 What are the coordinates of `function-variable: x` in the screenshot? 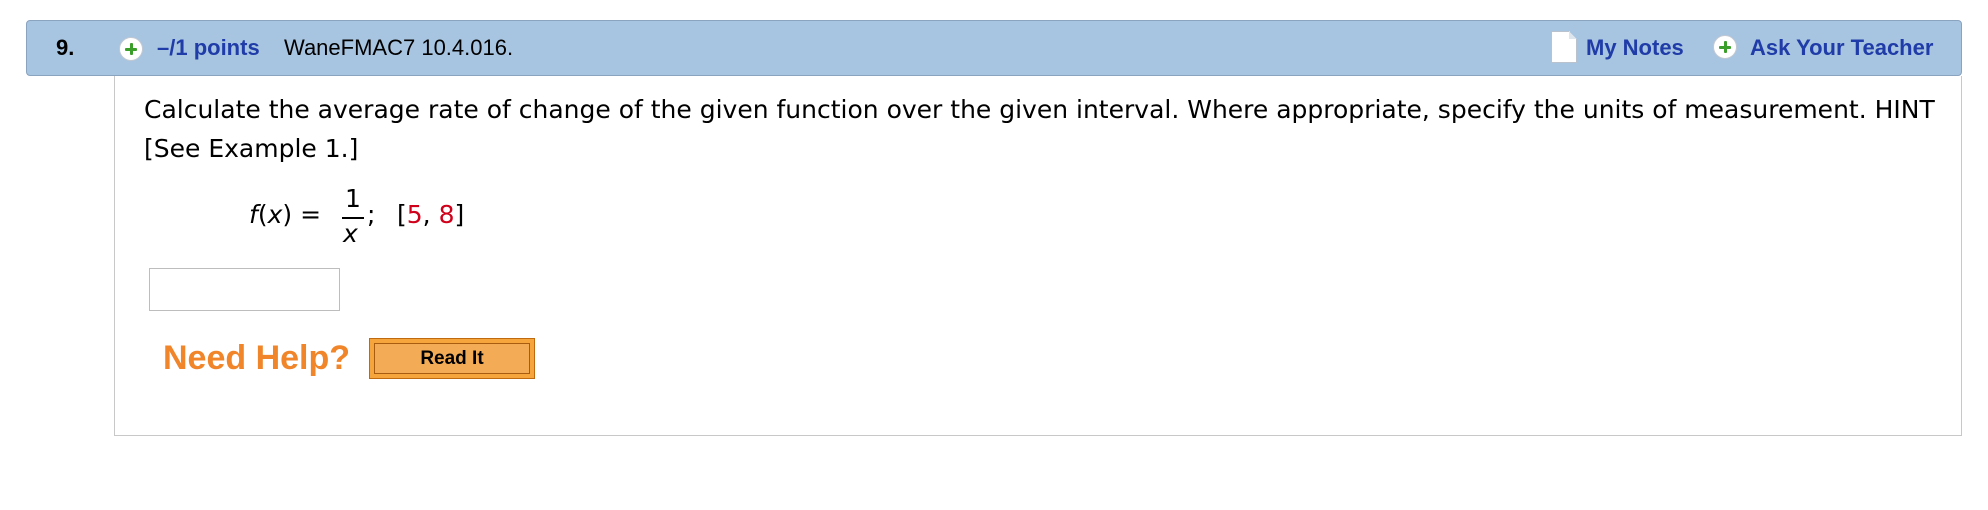 It's located at (275, 214).